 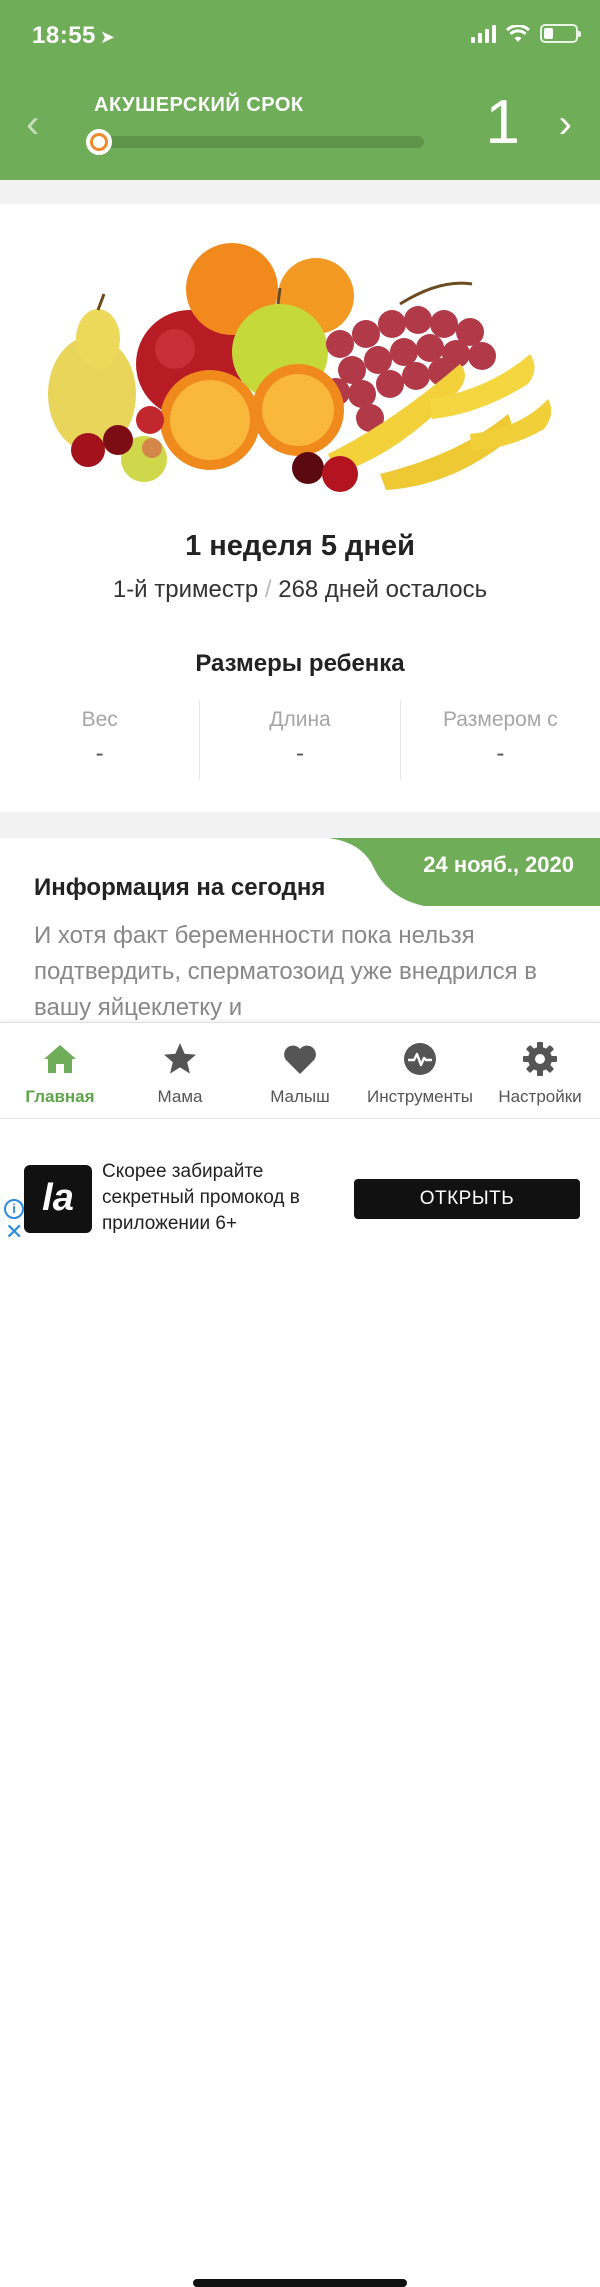 I want to click on previous-week-chevron-icon: ‹, so click(x=32, y=124).